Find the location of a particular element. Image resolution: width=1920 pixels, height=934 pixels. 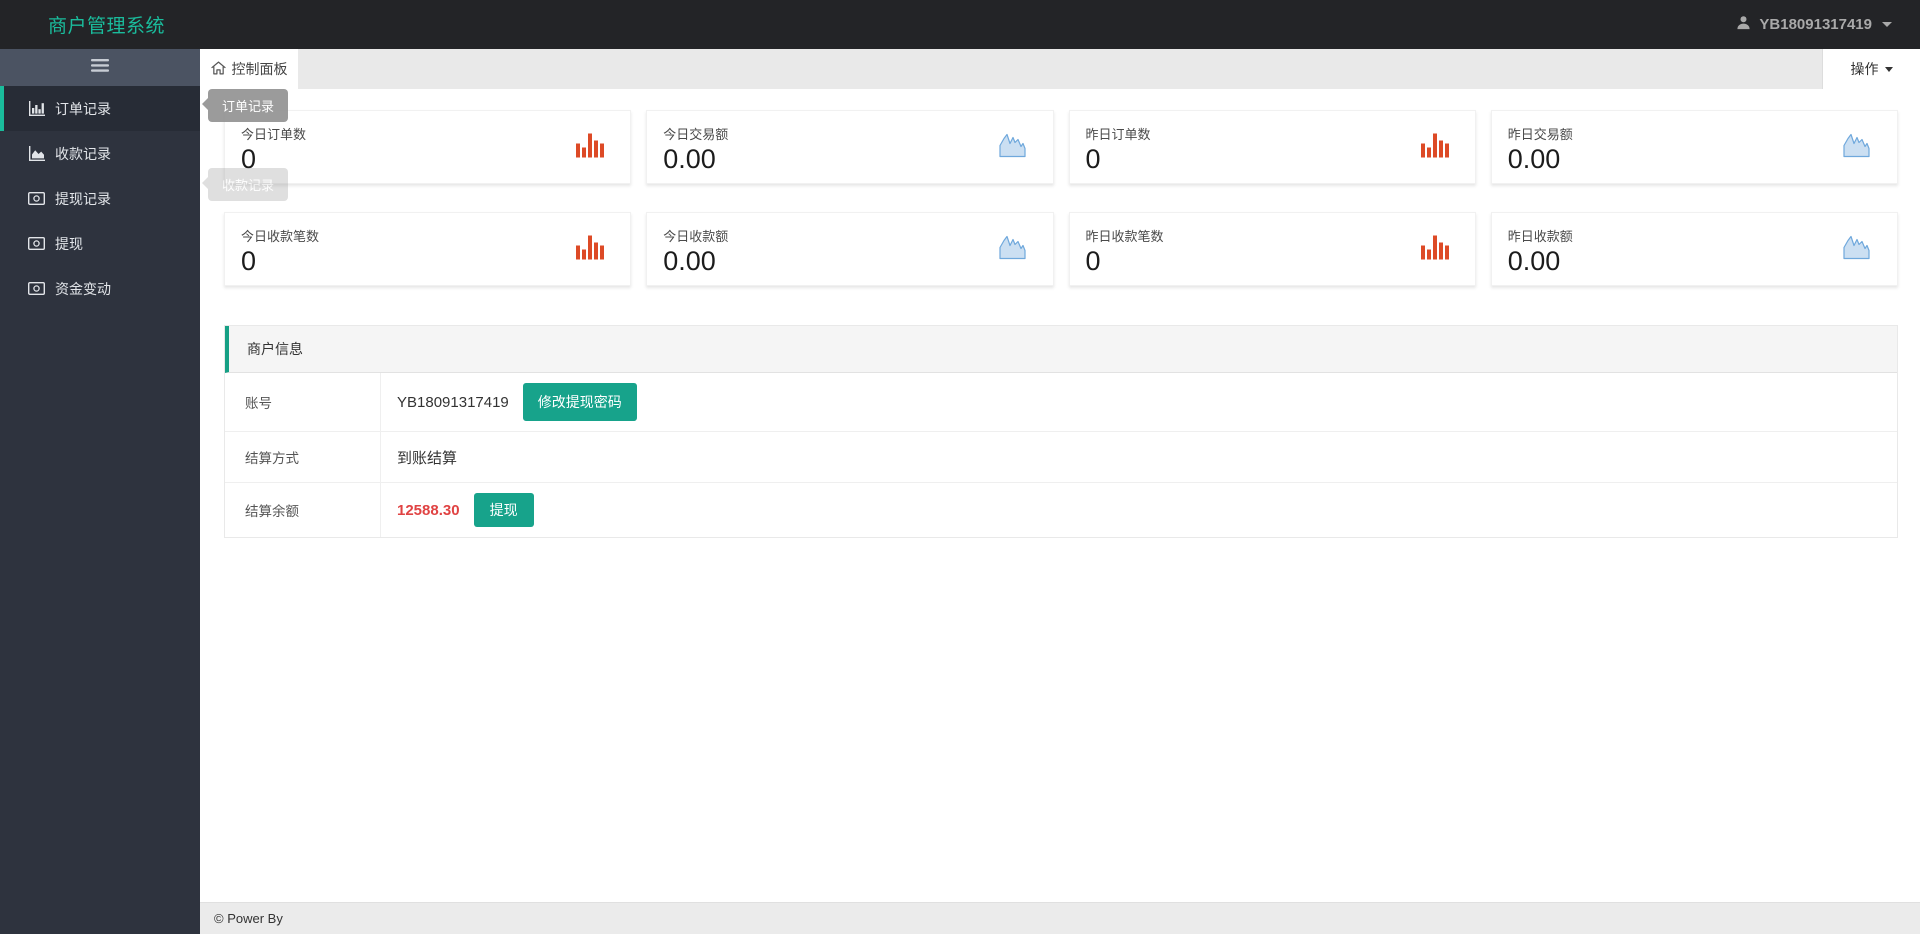

row-label: 账号 is located at coordinates (303, 402).